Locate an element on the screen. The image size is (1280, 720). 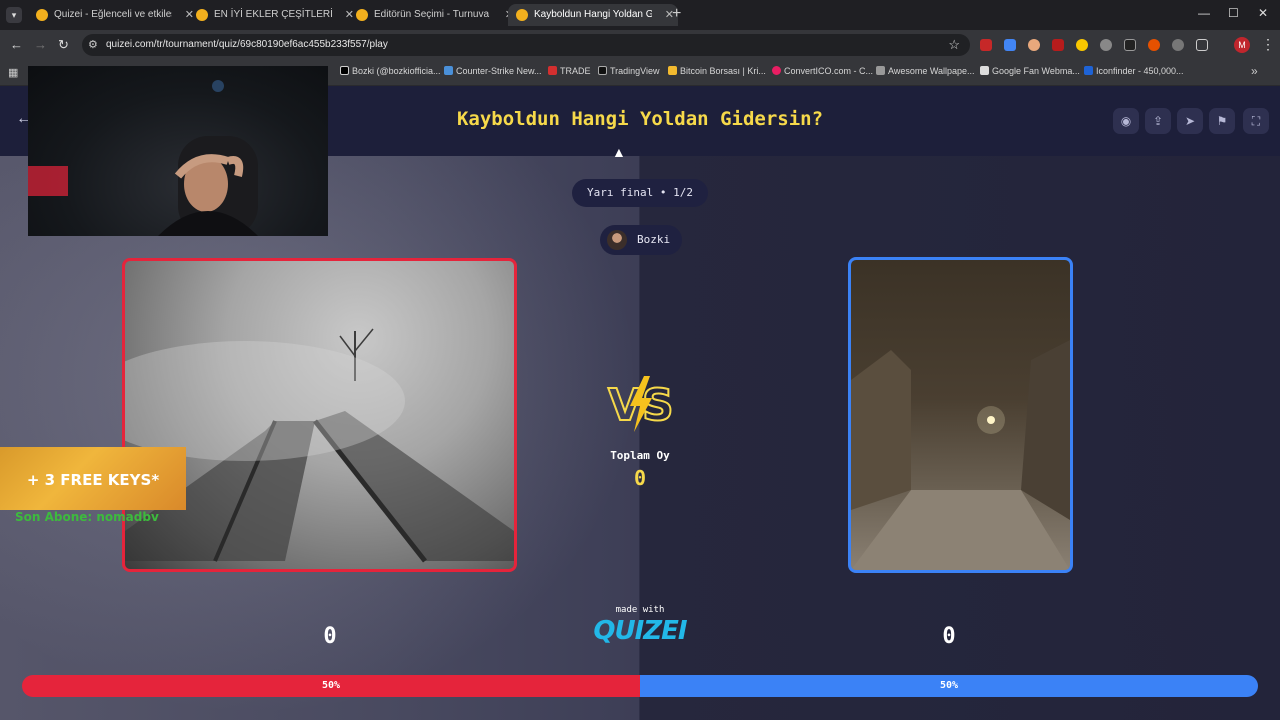
tab-1: Quizei - Eğlenceli ve etkileşimli ✕ is located at coordinates (113, 15).